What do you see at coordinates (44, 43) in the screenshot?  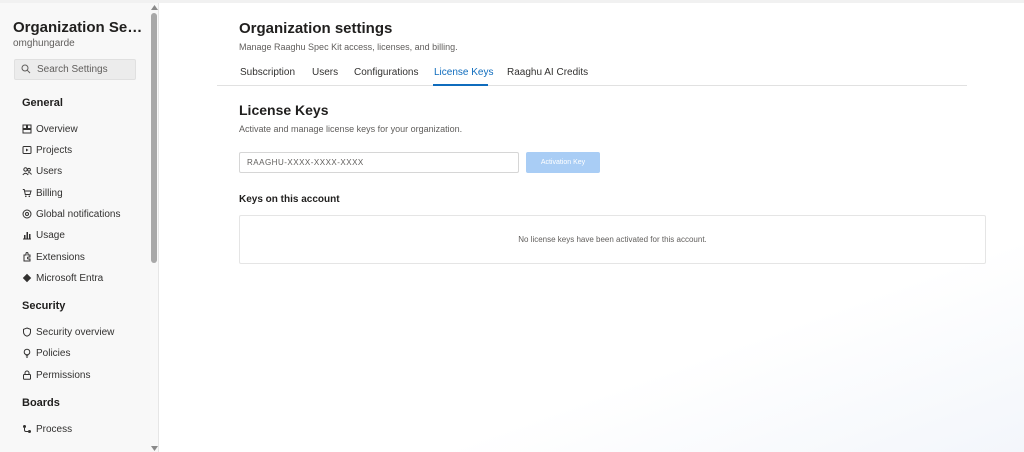 I see `org-subtitle: omghungarde` at bounding box center [44, 43].